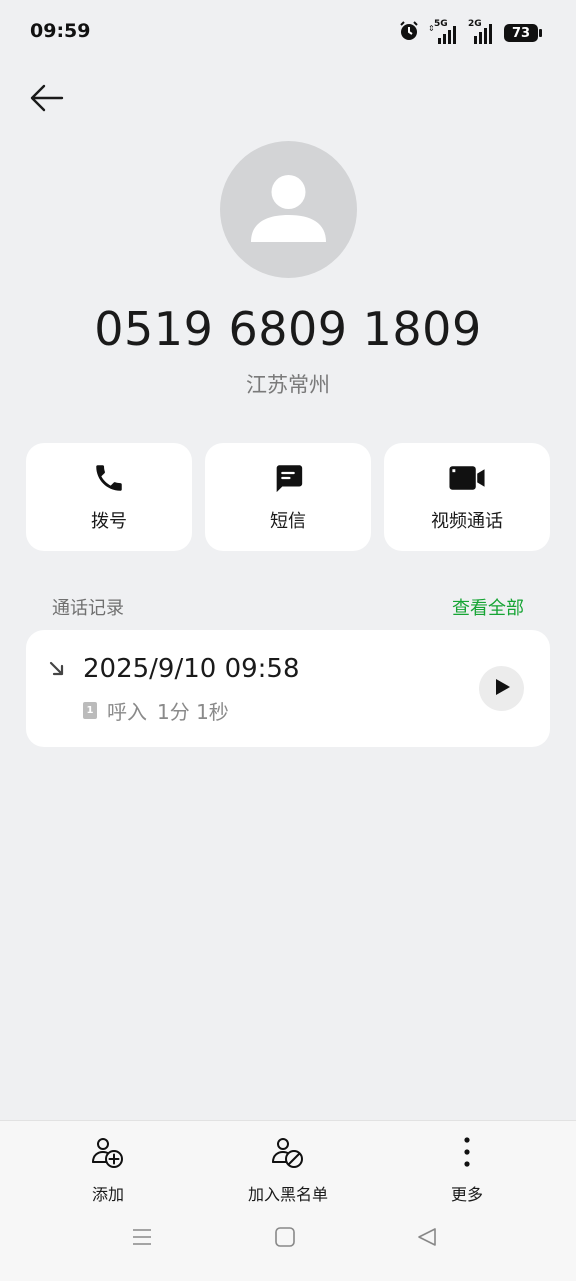 This screenshot has height=1281, width=576. What do you see at coordinates (156, 710) in the screenshot?
I see `call-meta: 1 呼入 1分 1秒` at bounding box center [156, 710].